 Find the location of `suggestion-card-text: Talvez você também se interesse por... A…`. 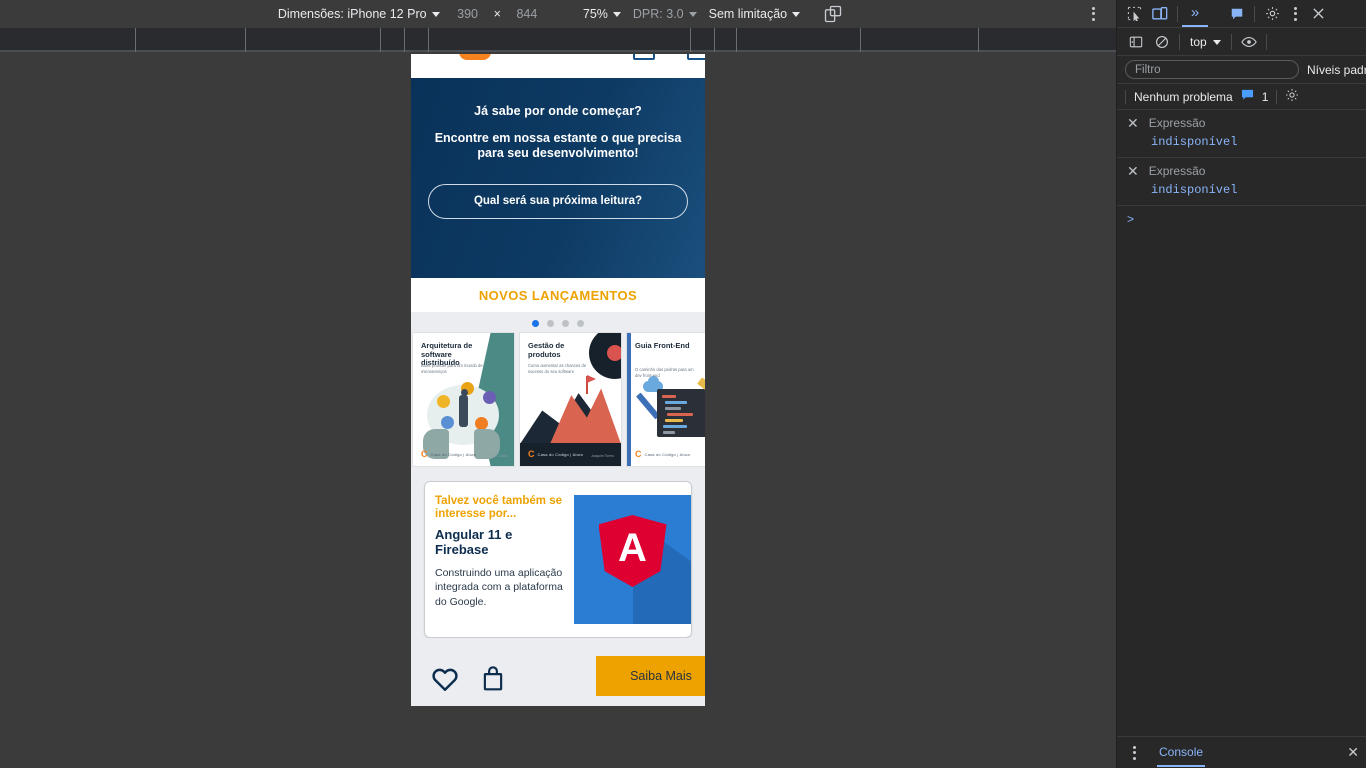

suggestion-card-text: Talvez você também se interesse por... A… is located at coordinates (504, 559).